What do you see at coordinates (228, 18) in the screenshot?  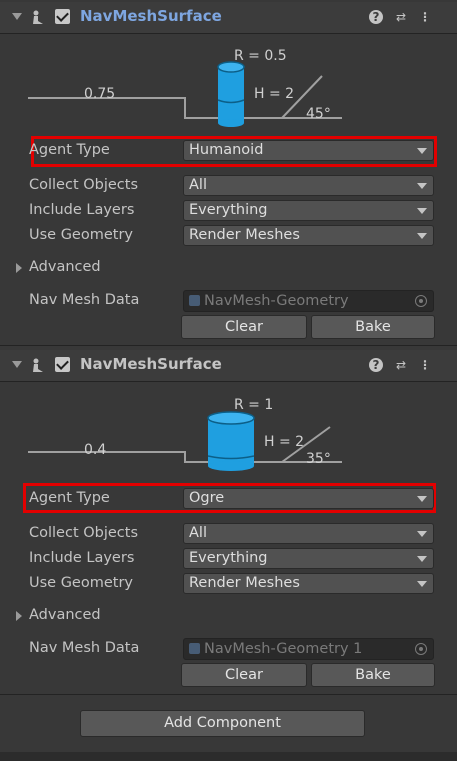 I see `component-header-1: NavMeshSurface ? ⇄ ⋮` at bounding box center [228, 18].